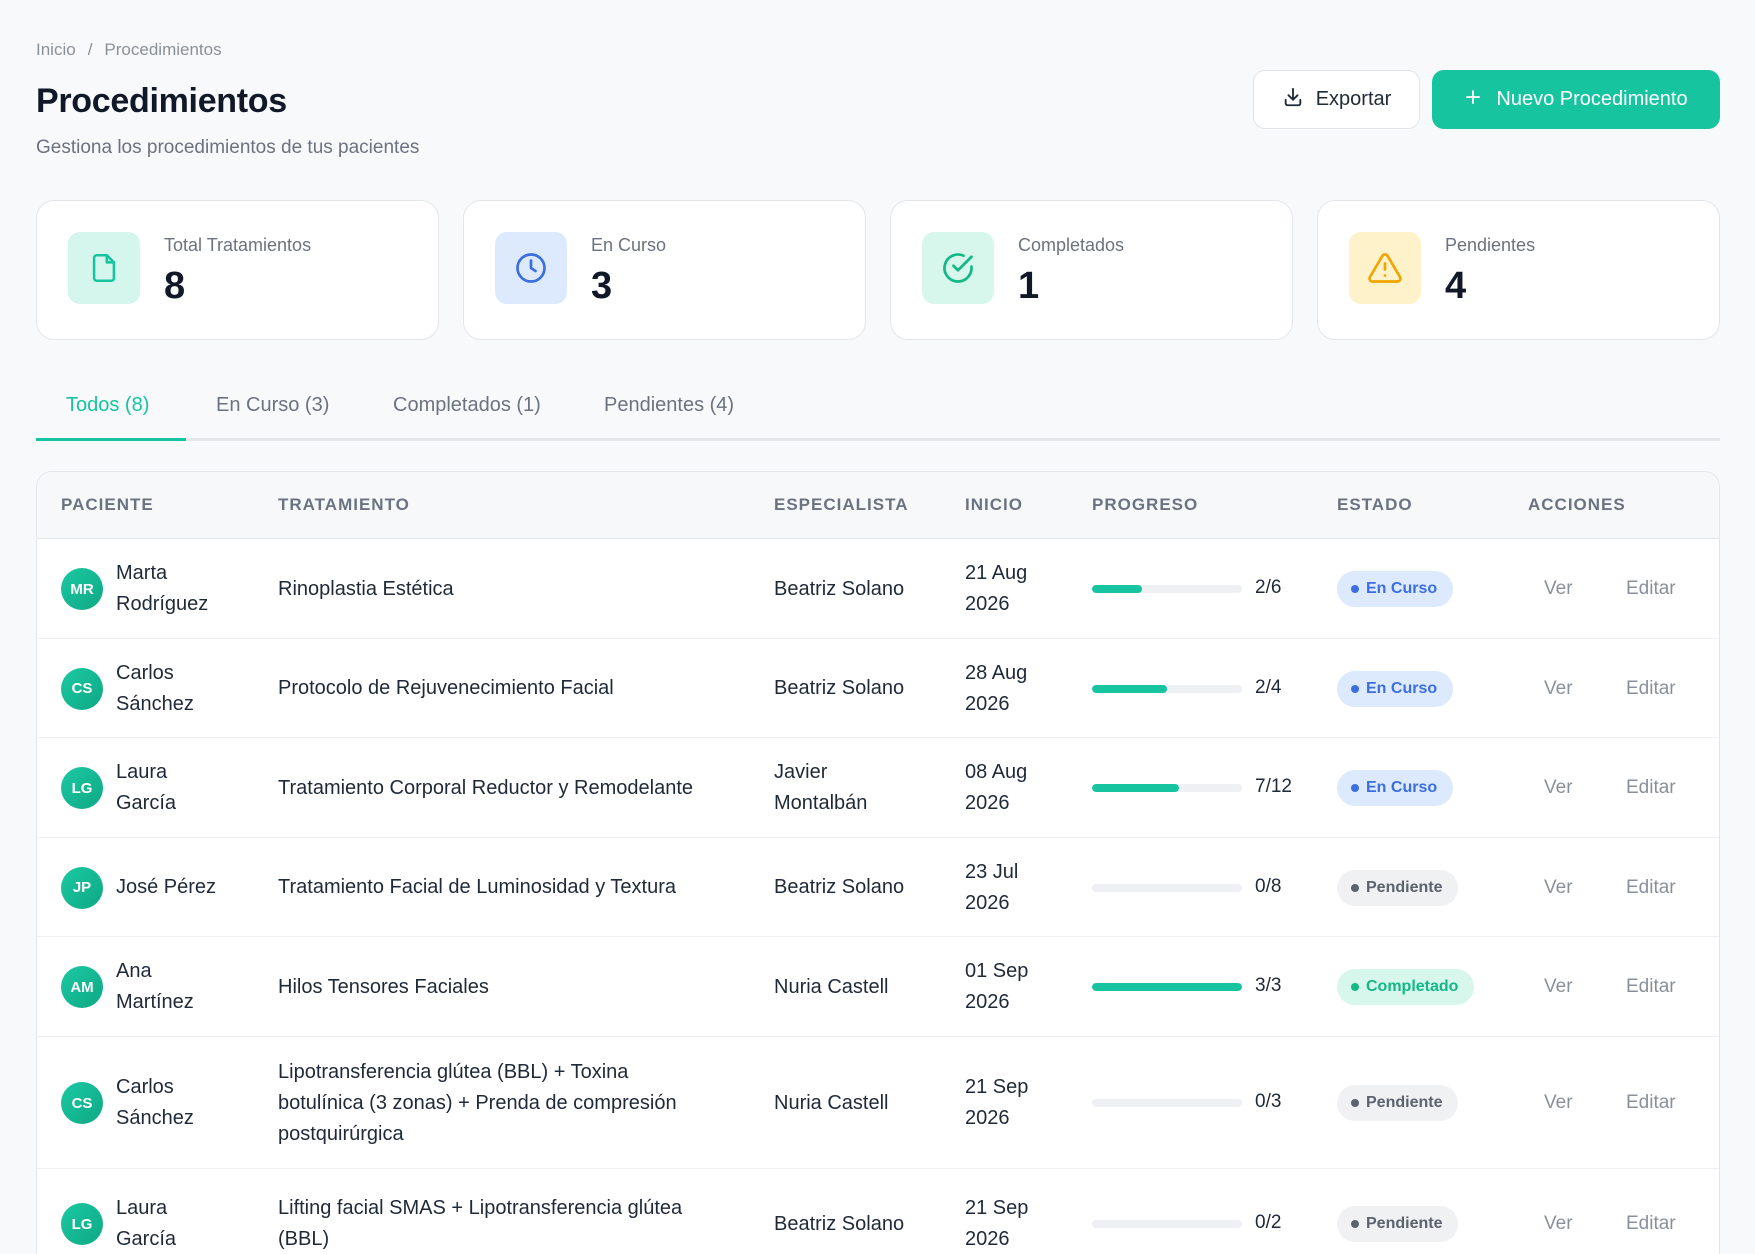 The height and width of the screenshot is (1254, 1755). Describe the element at coordinates (864, 788) in the screenshot. I see `specialist-name: Javier Montalbán` at that location.